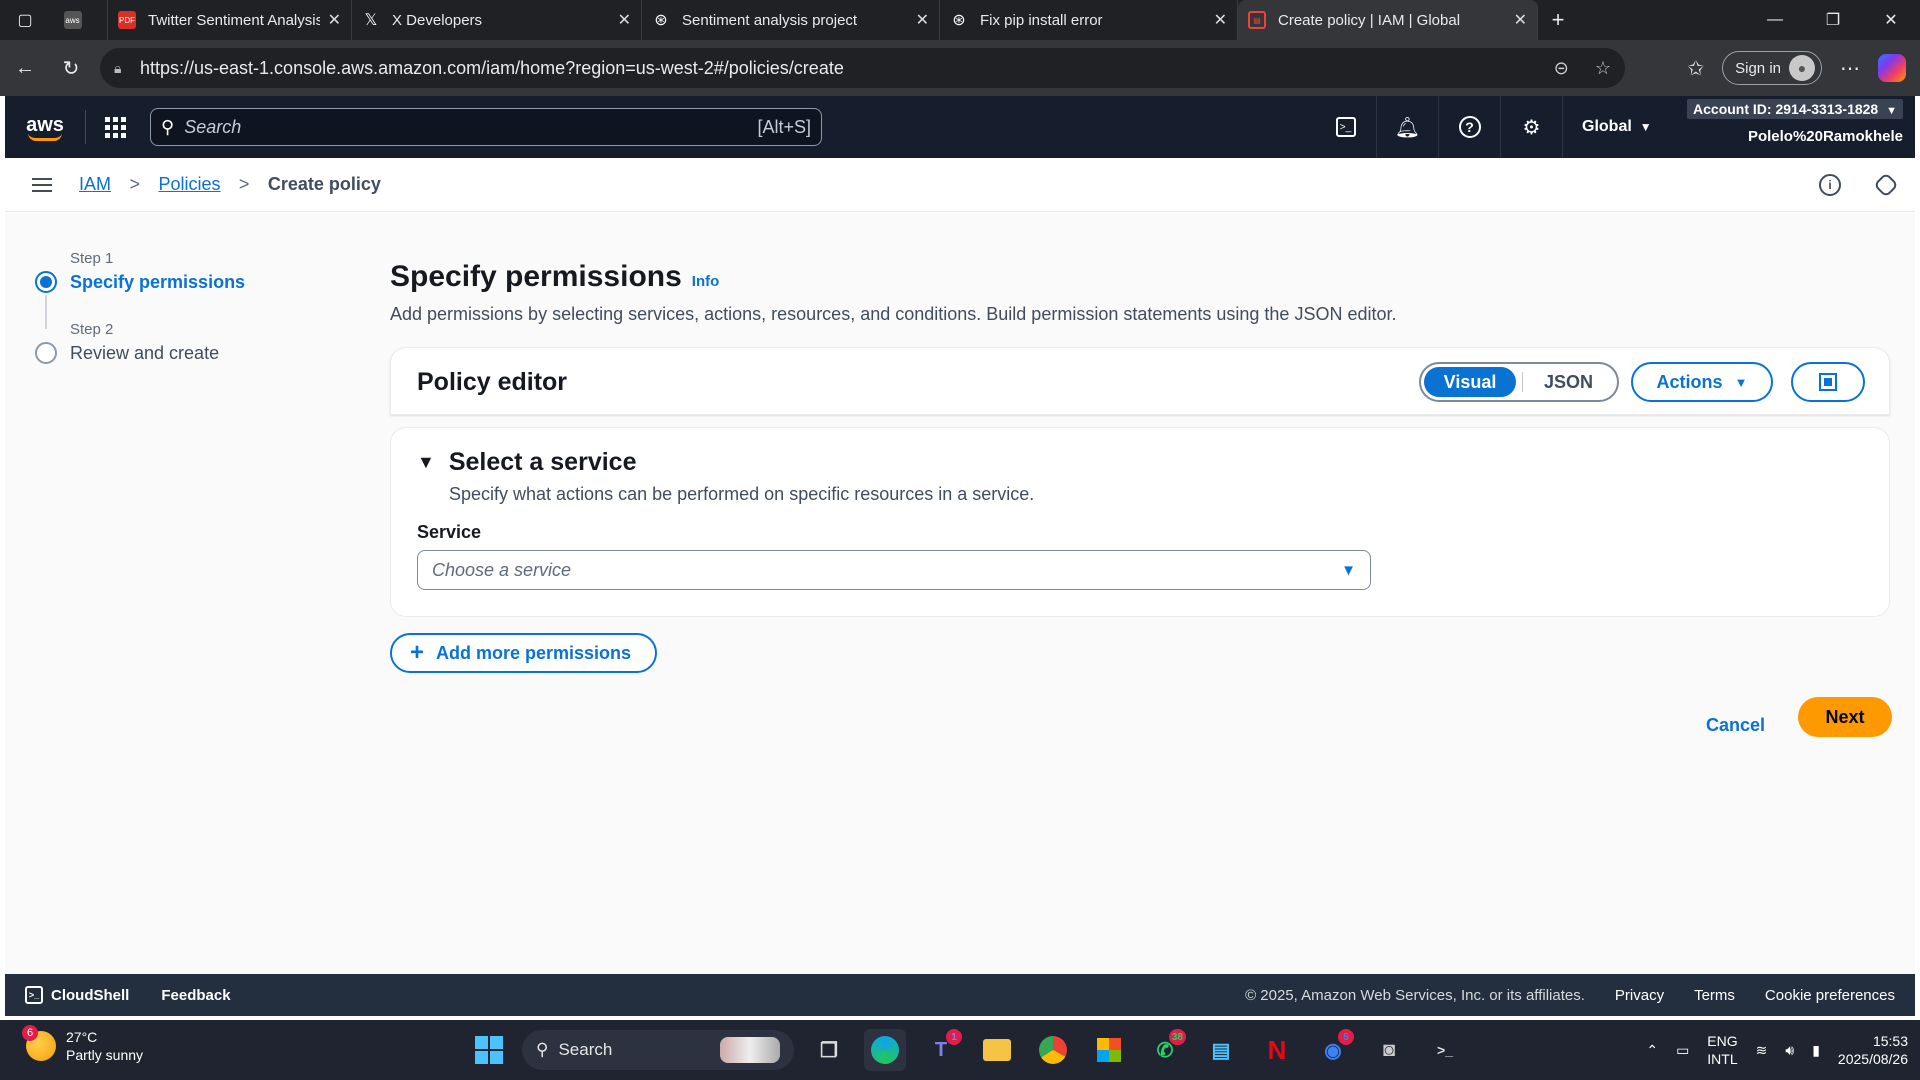 Image resolution: width=1920 pixels, height=1080 pixels. Describe the element at coordinates (1470, 382) in the screenshot. I see `visual-mode-button: Visual` at that location.